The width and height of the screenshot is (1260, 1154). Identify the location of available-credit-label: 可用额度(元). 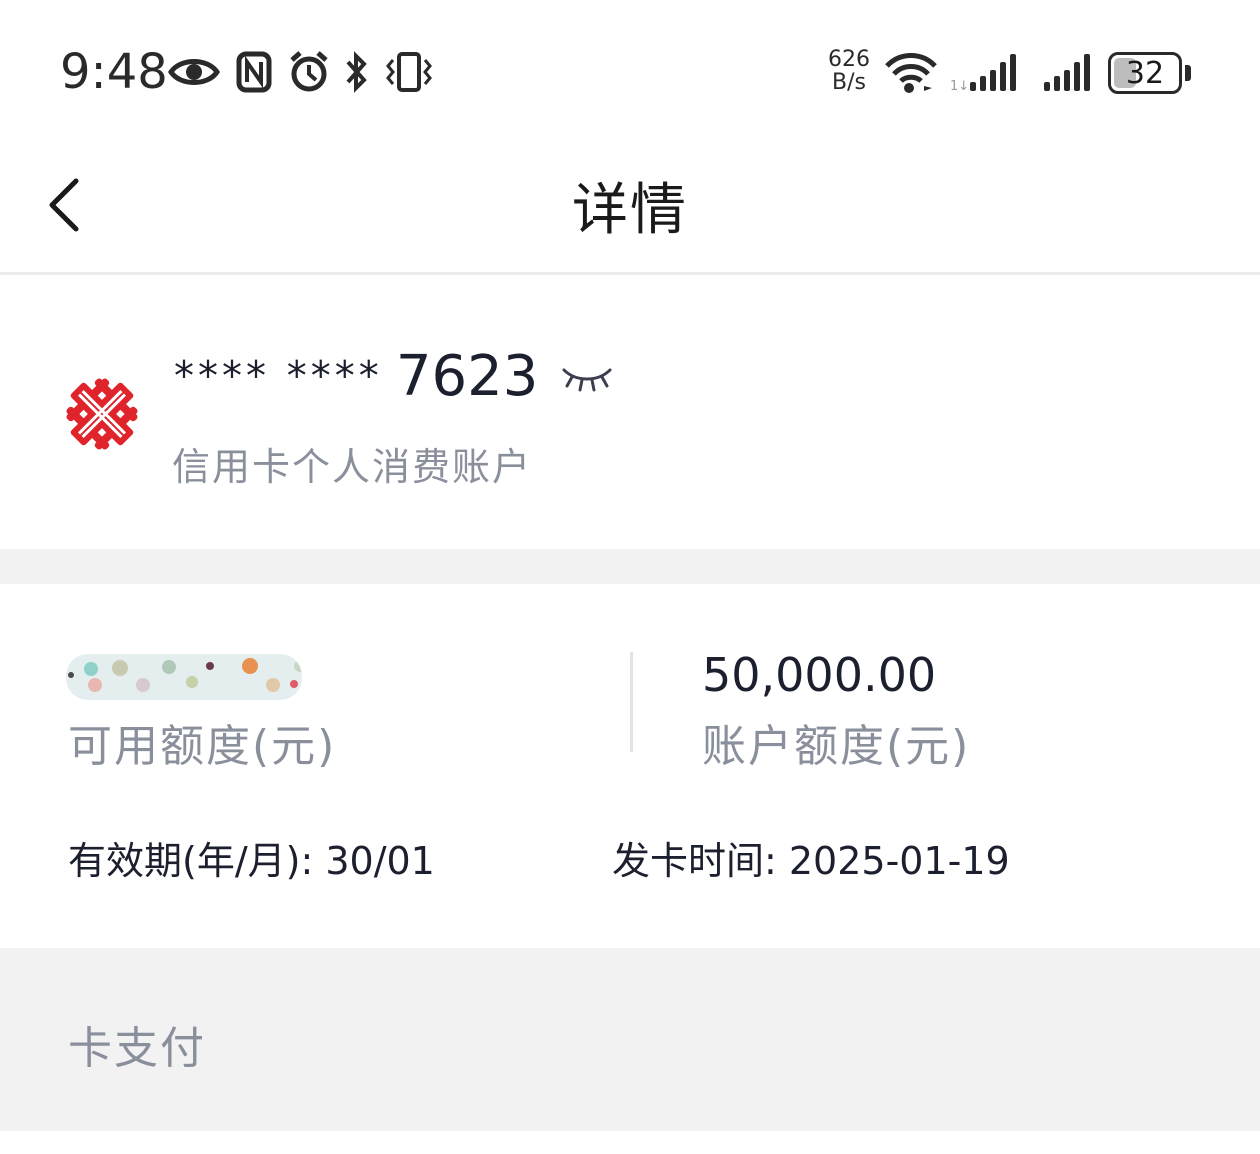
(202, 746).